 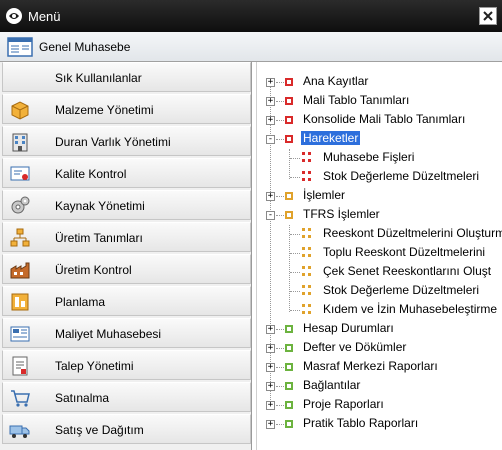 I want to click on close-button, so click(x=488, y=16).